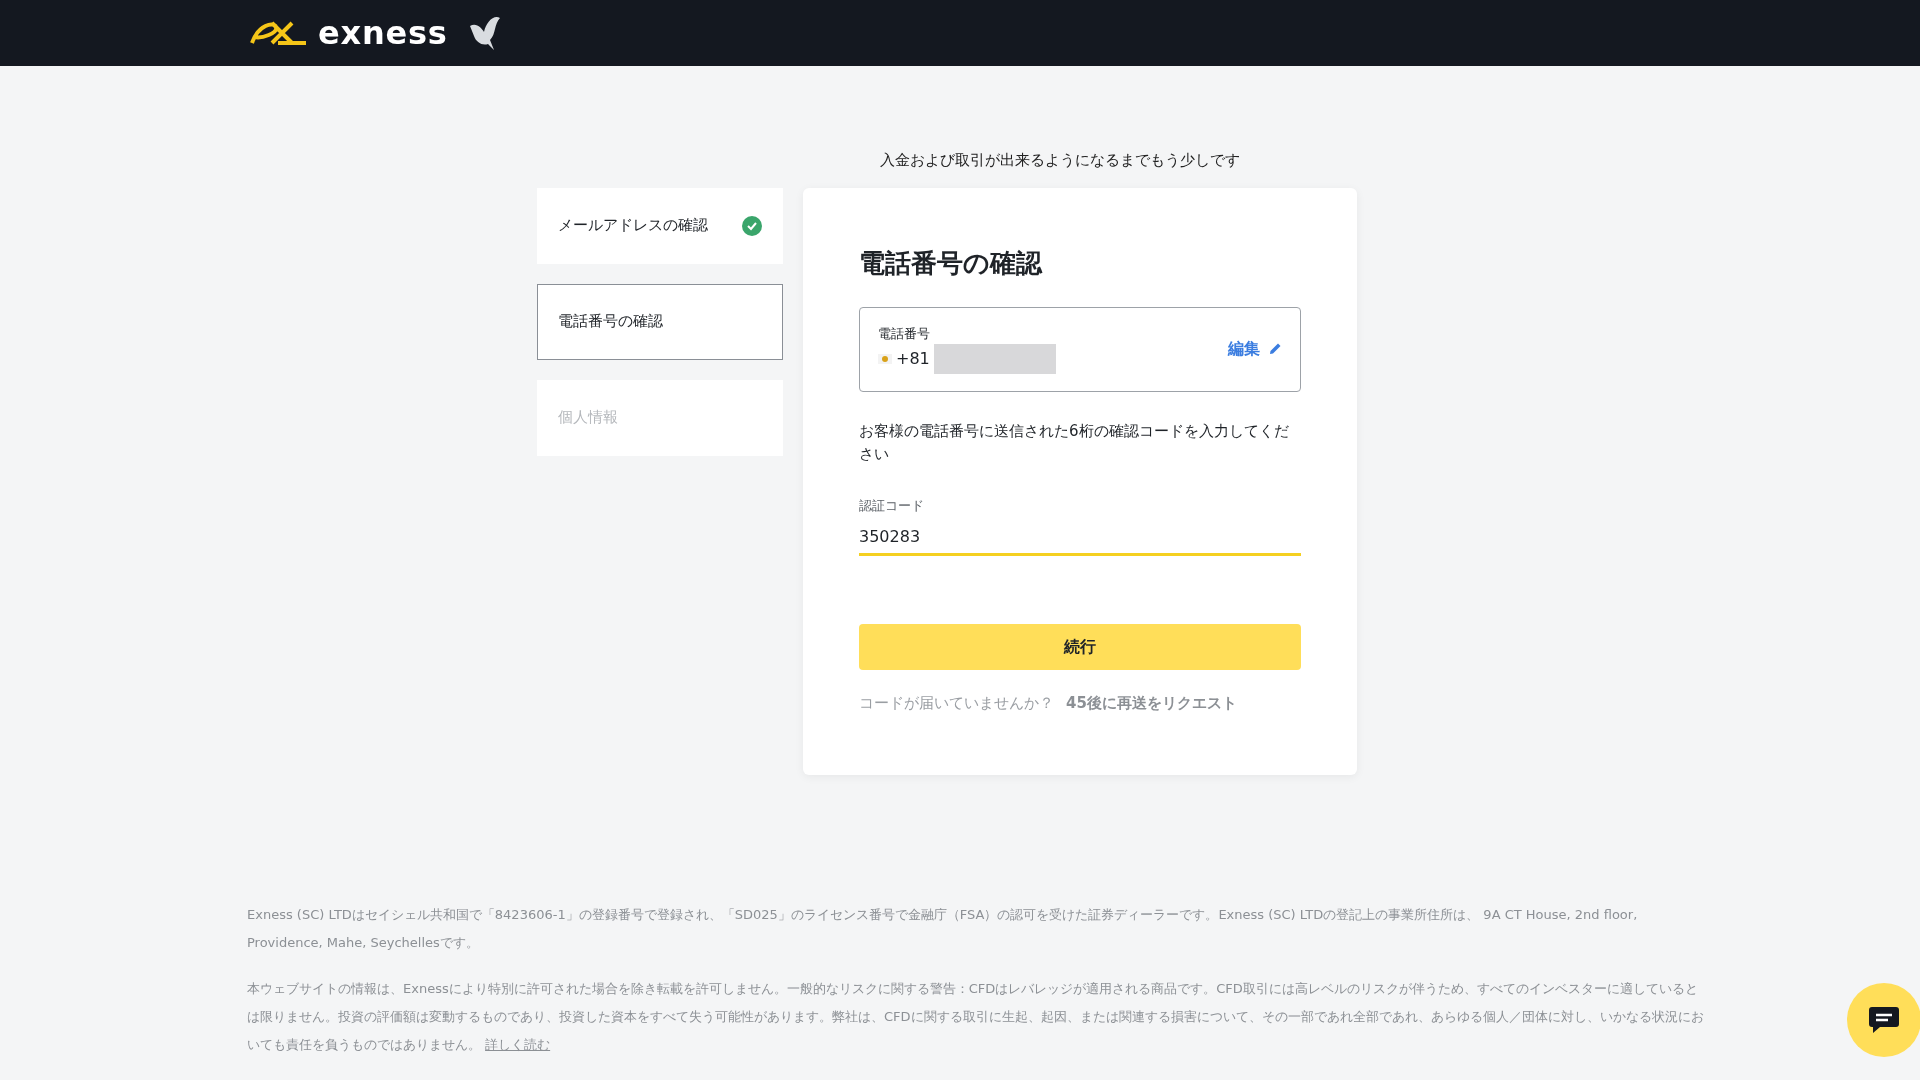  What do you see at coordinates (1080, 540) in the screenshot?
I see `code-input: 350283` at bounding box center [1080, 540].